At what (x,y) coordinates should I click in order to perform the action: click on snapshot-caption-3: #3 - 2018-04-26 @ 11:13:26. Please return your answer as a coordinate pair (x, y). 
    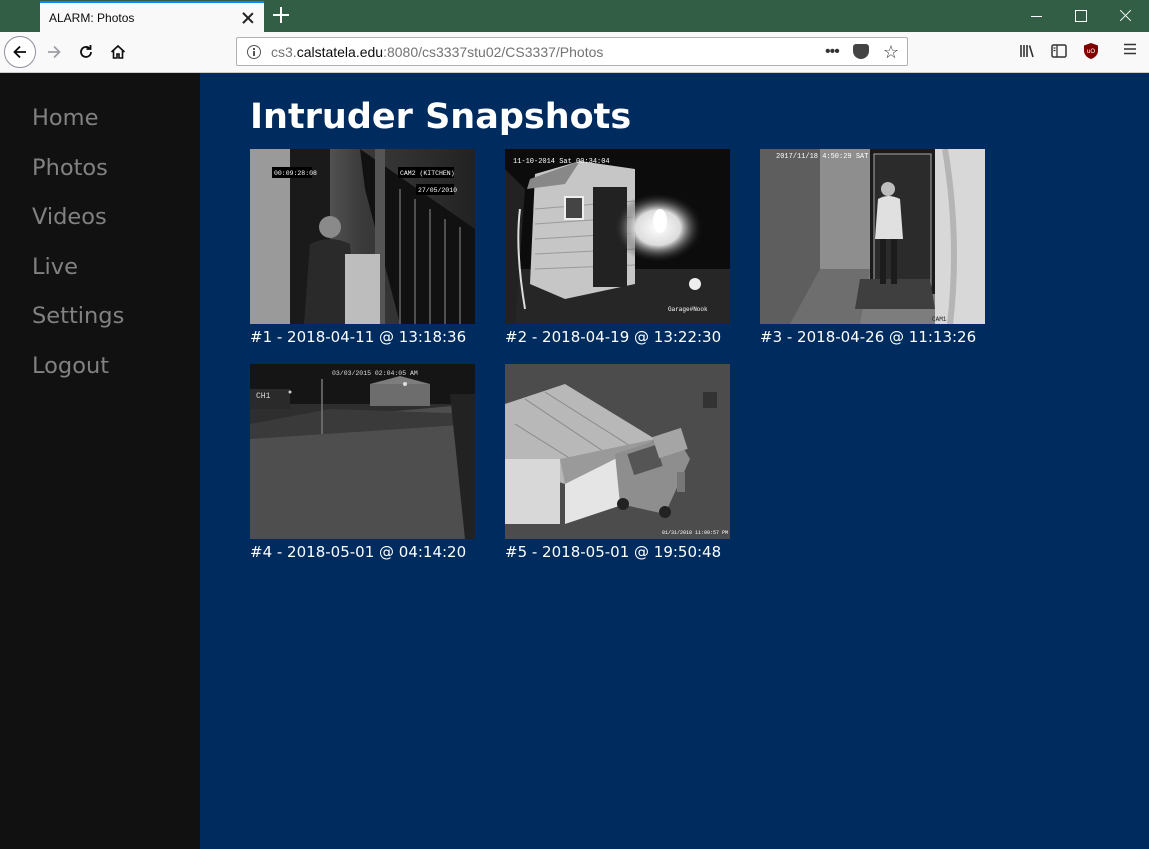
    Looking at the image, I should click on (868, 337).